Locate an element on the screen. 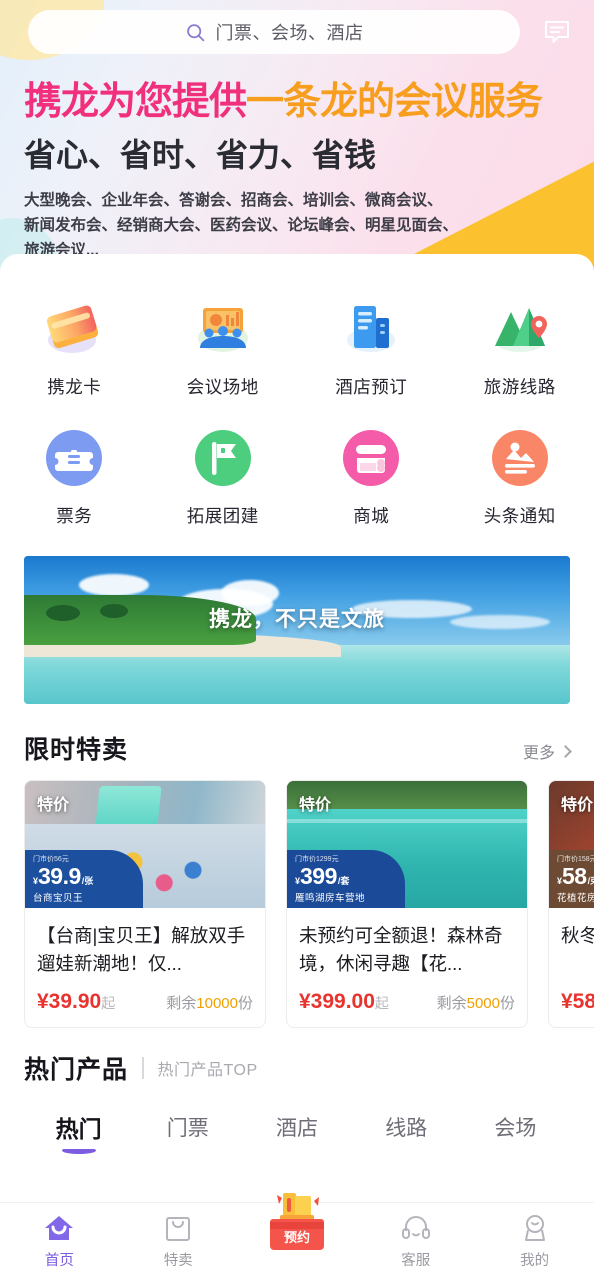 The height and width of the screenshot is (1280, 594). nav-item-profile: 我的 is located at coordinates (534, 1236).